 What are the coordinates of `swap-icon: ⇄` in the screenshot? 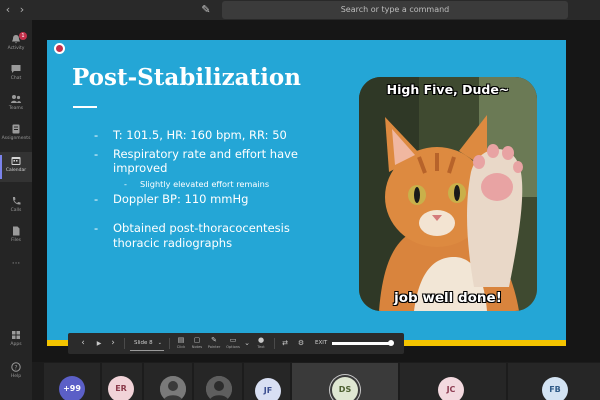 It's located at (285, 343).